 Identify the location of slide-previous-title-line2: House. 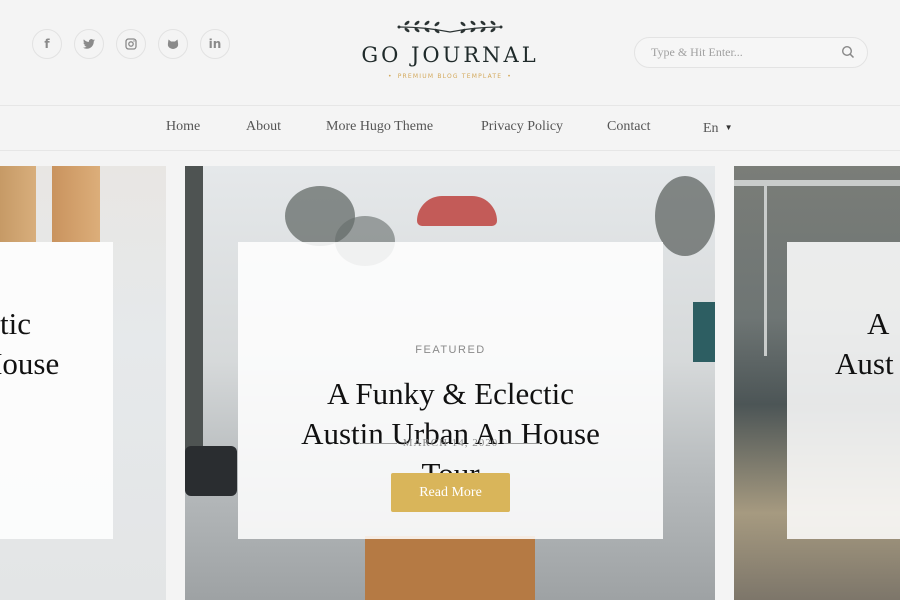
(30, 363).